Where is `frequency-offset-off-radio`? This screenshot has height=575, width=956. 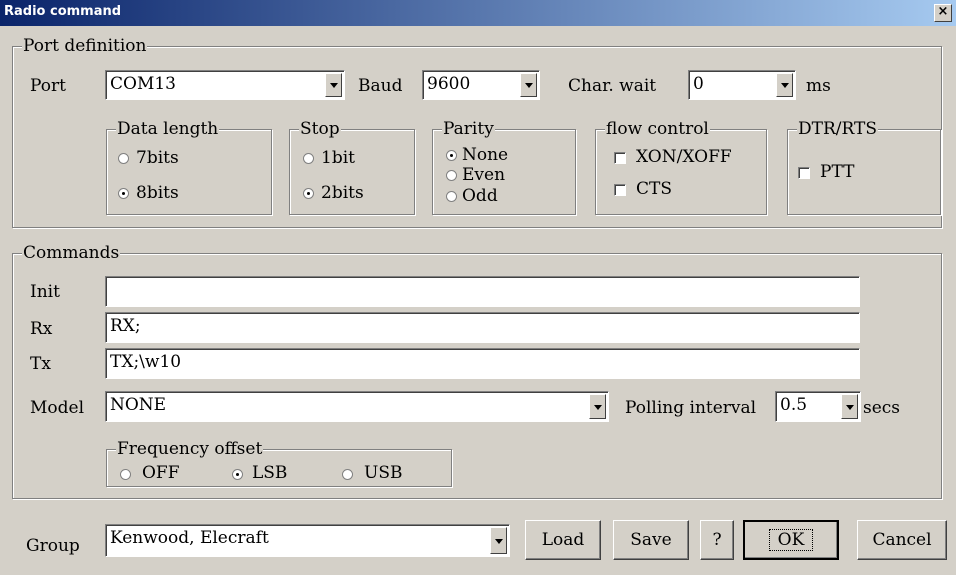
frequency-offset-off-radio is located at coordinates (125, 474).